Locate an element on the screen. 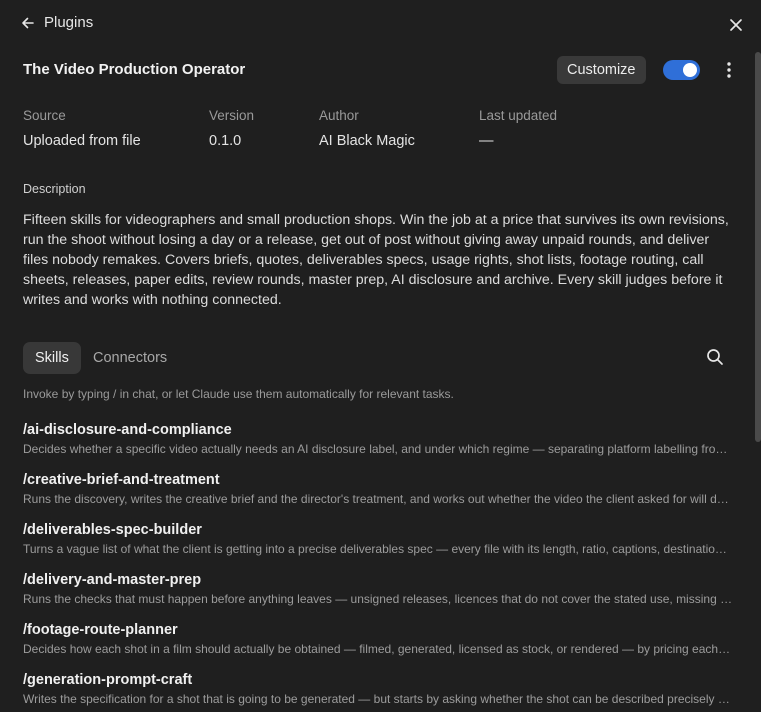 The width and height of the screenshot is (761, 712). toggle-knob is located at coordinates (690, 70).